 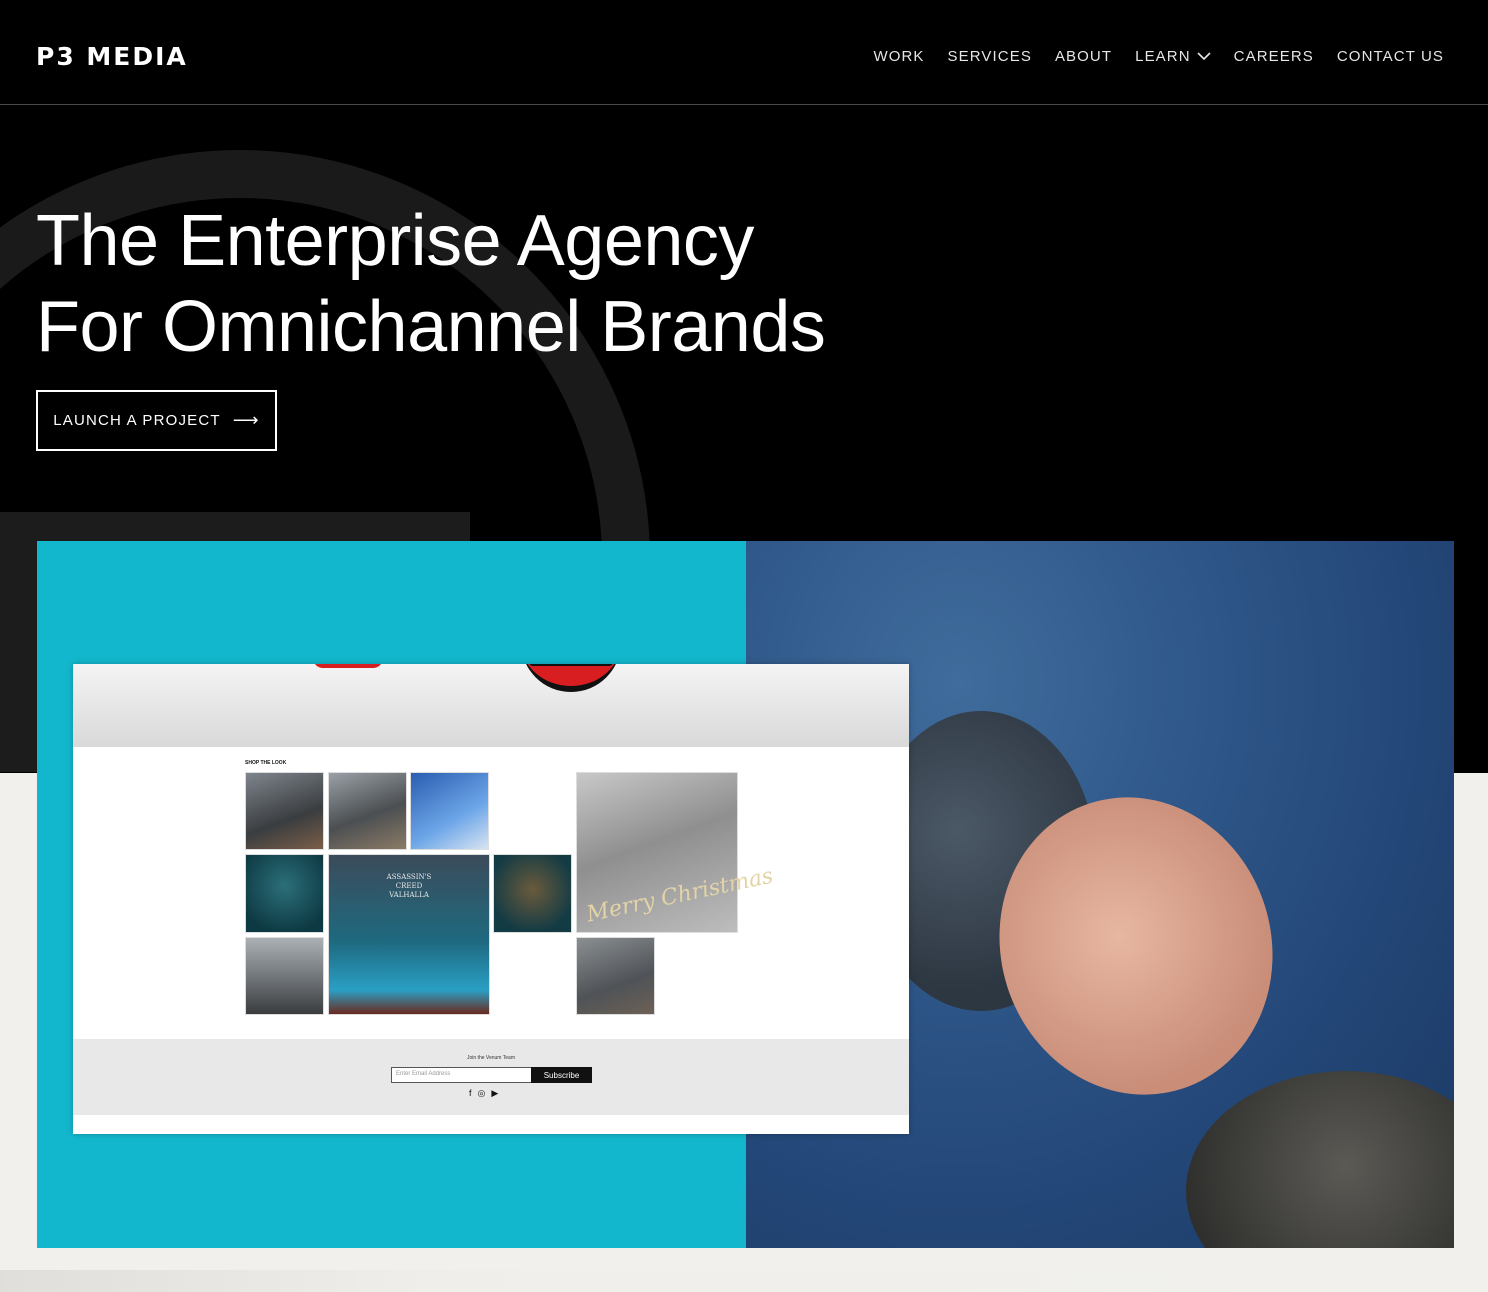 I want to click on youtube-icon: ▶, so click(x=495, y=1093).